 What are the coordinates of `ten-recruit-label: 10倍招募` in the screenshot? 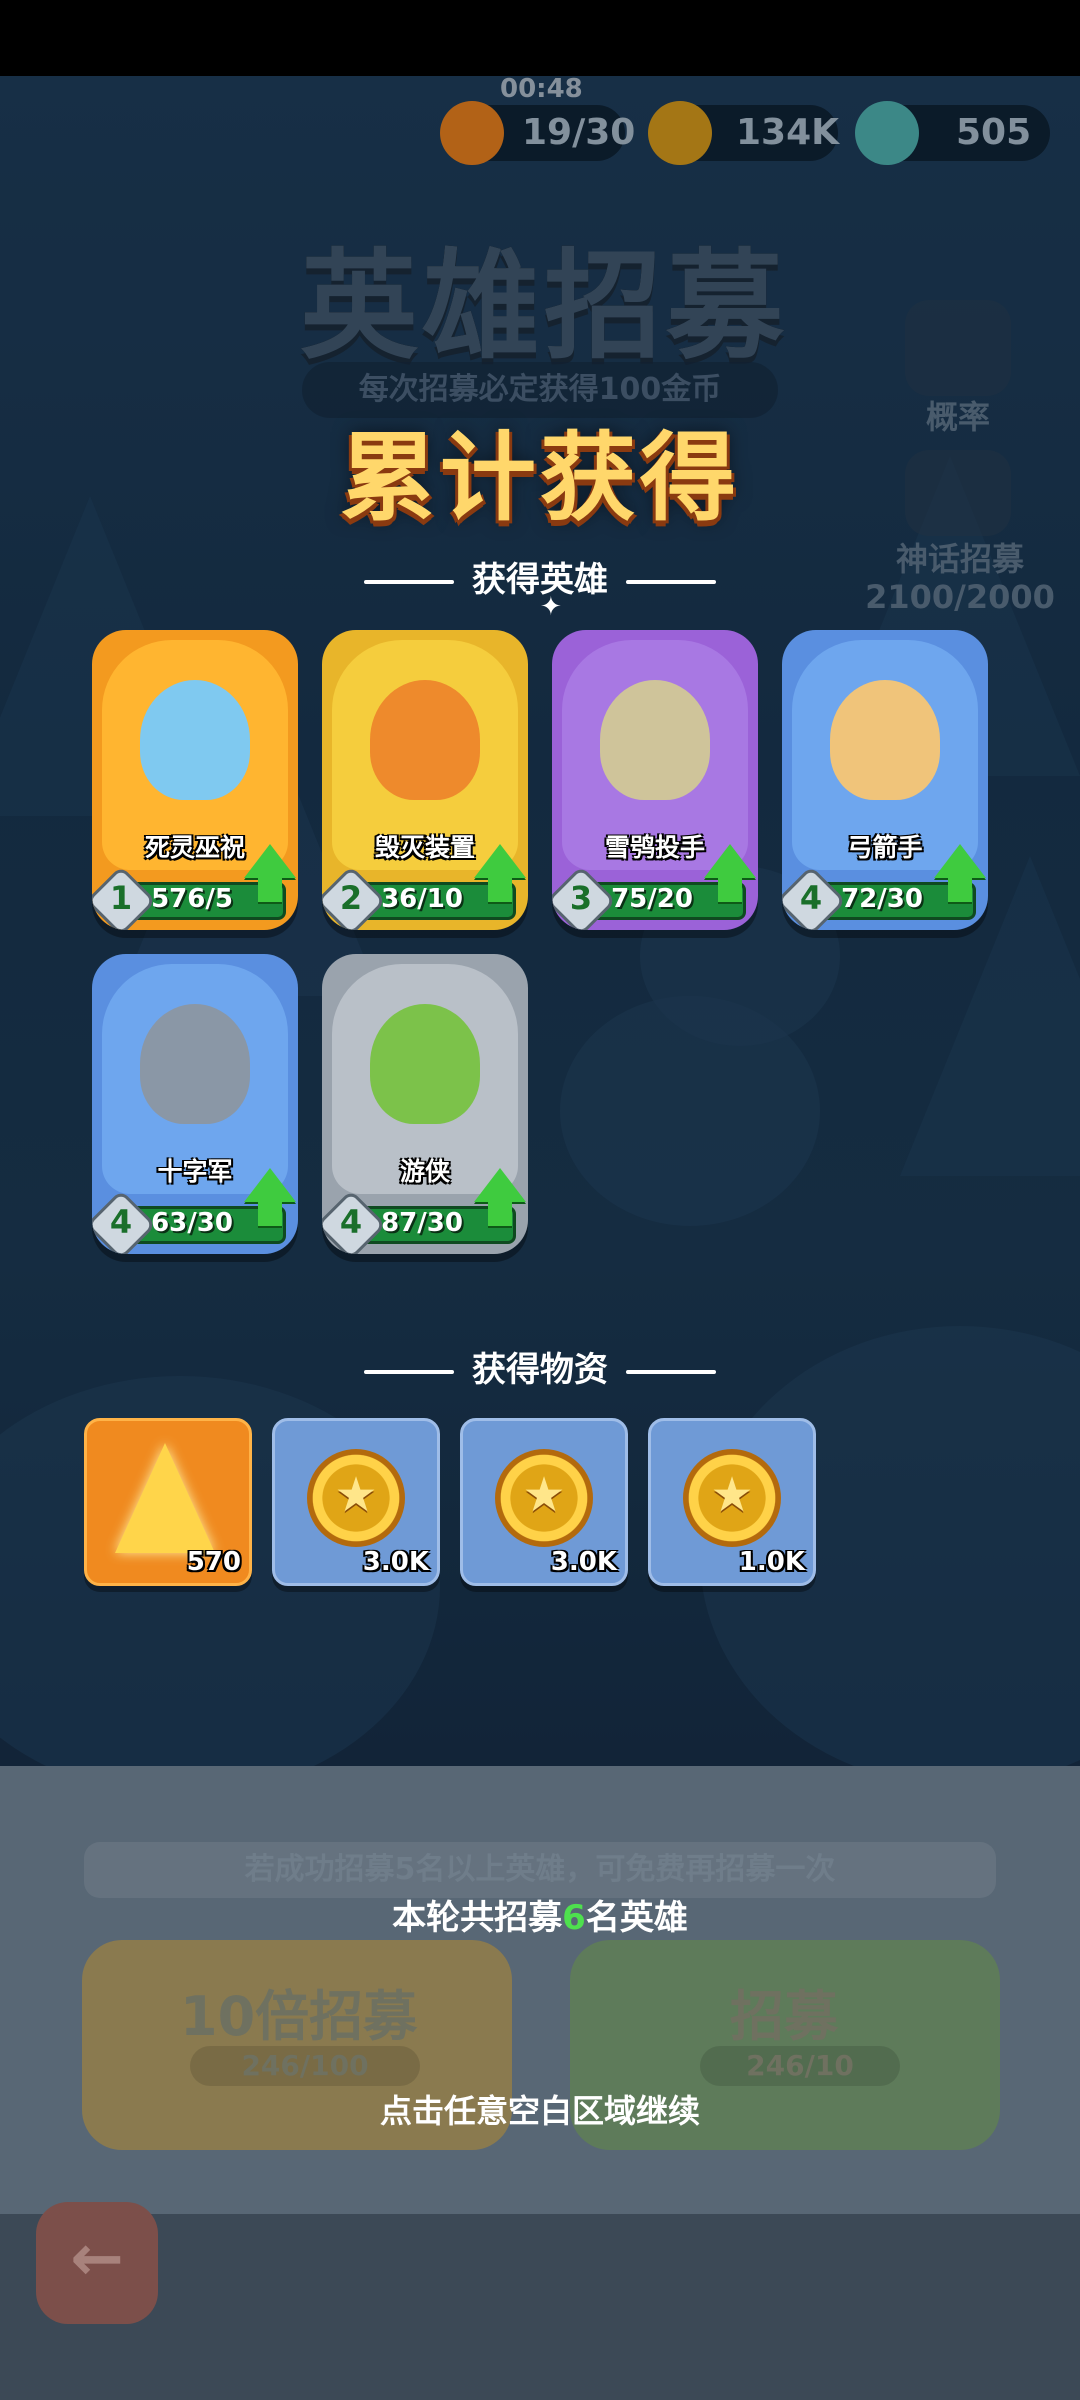 It's located at (299, 2016).